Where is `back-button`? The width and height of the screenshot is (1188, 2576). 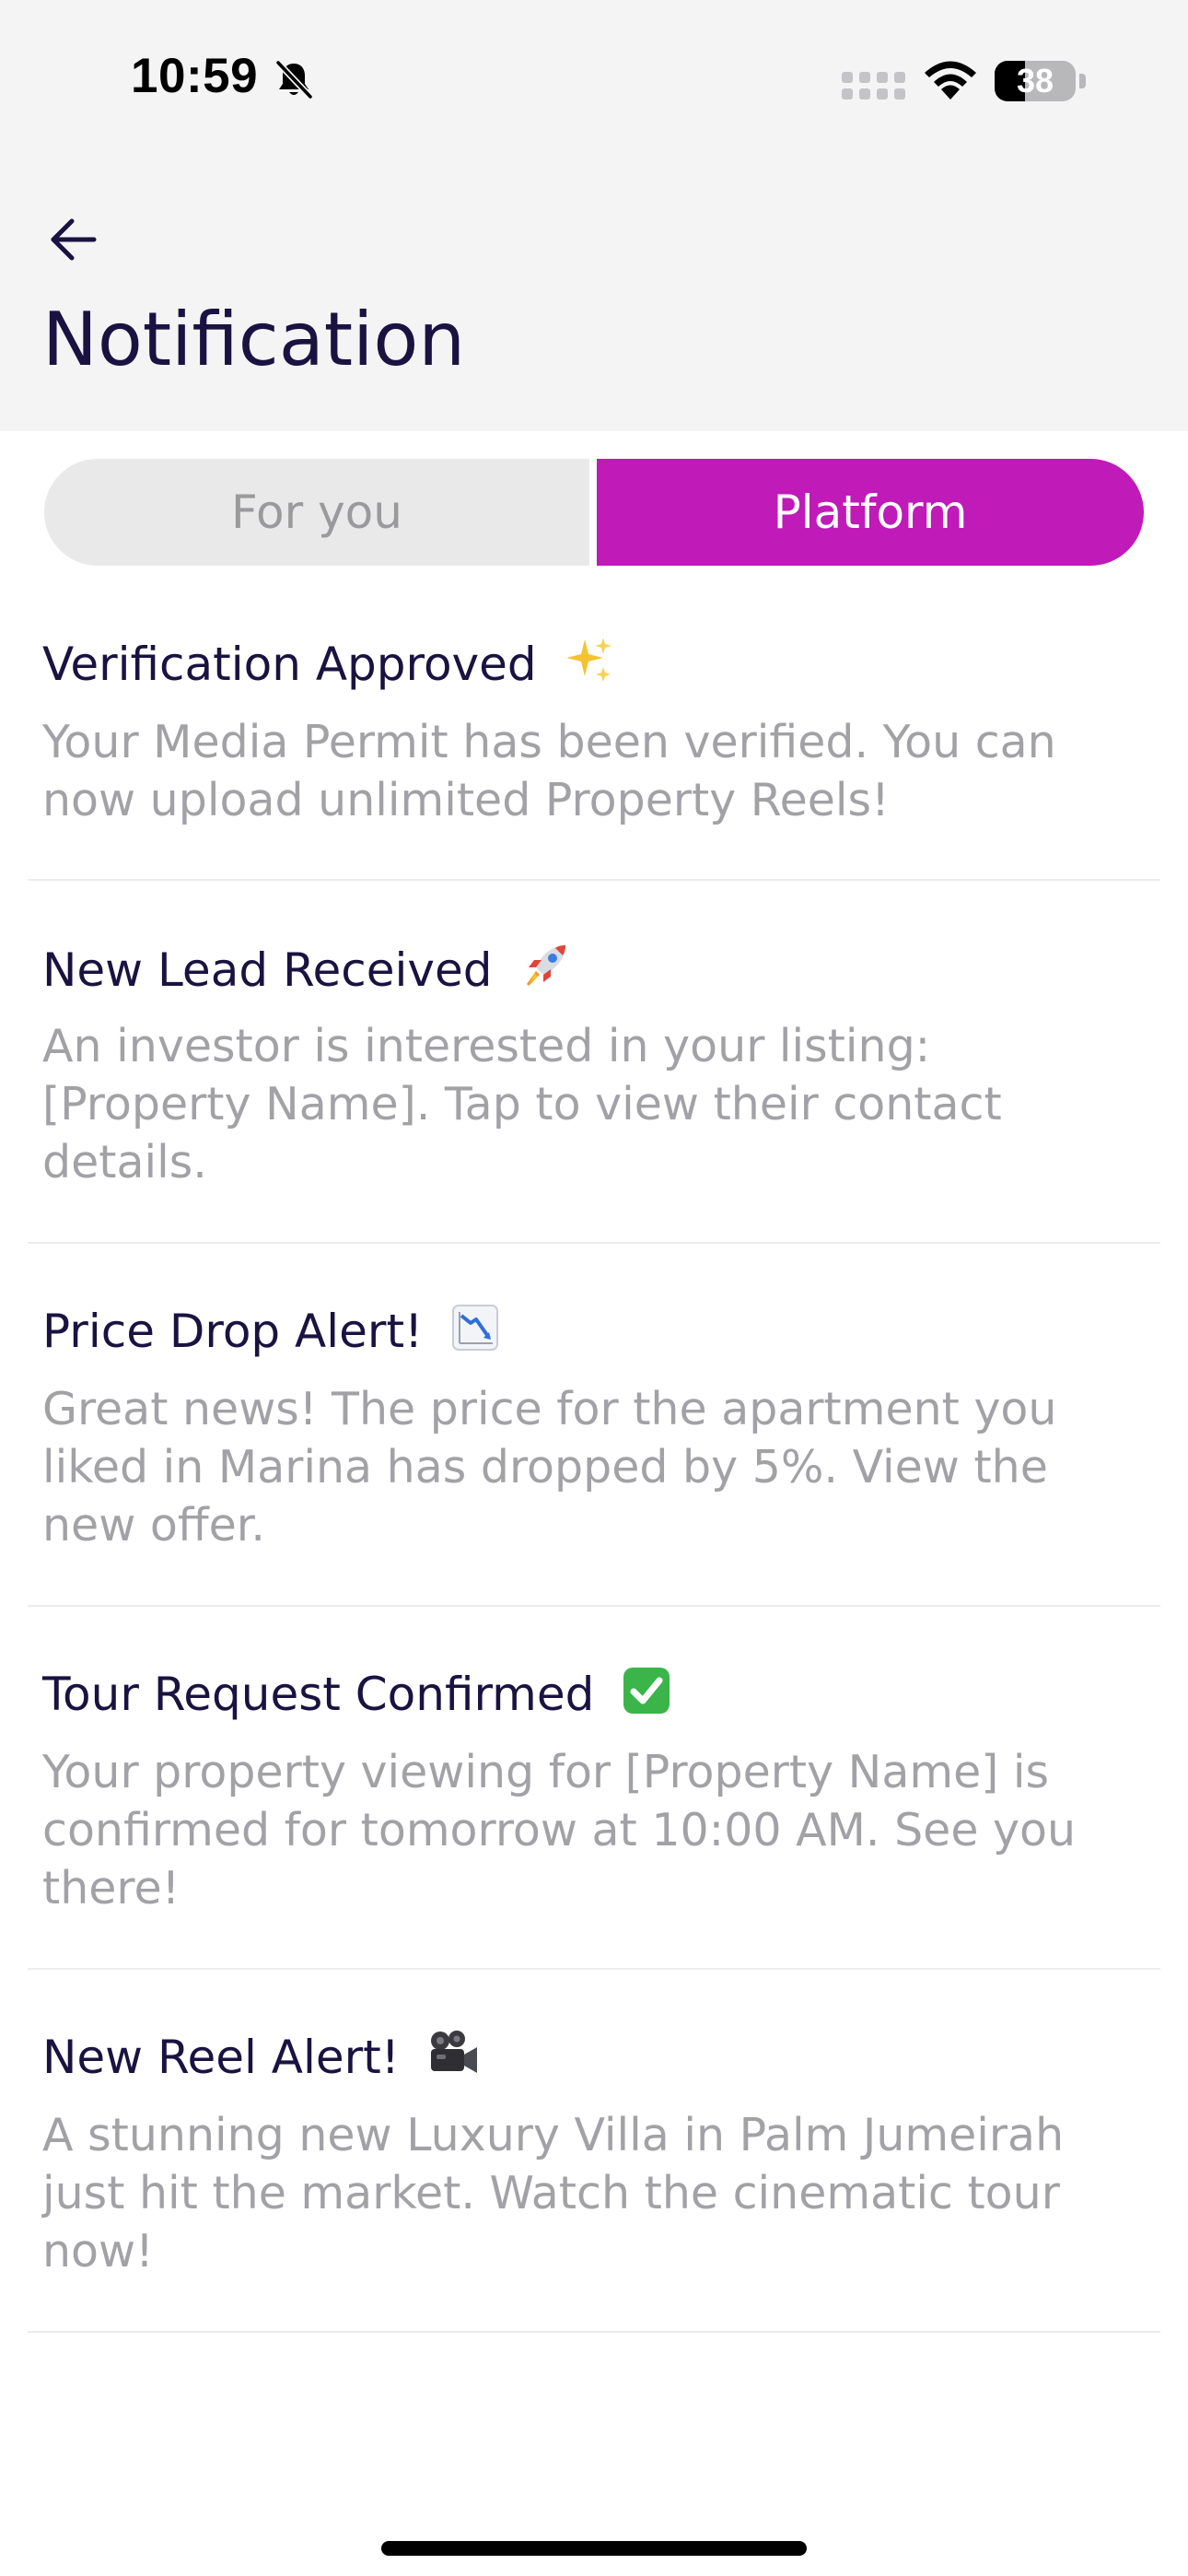 back-button is located at coordinates (74, 239).